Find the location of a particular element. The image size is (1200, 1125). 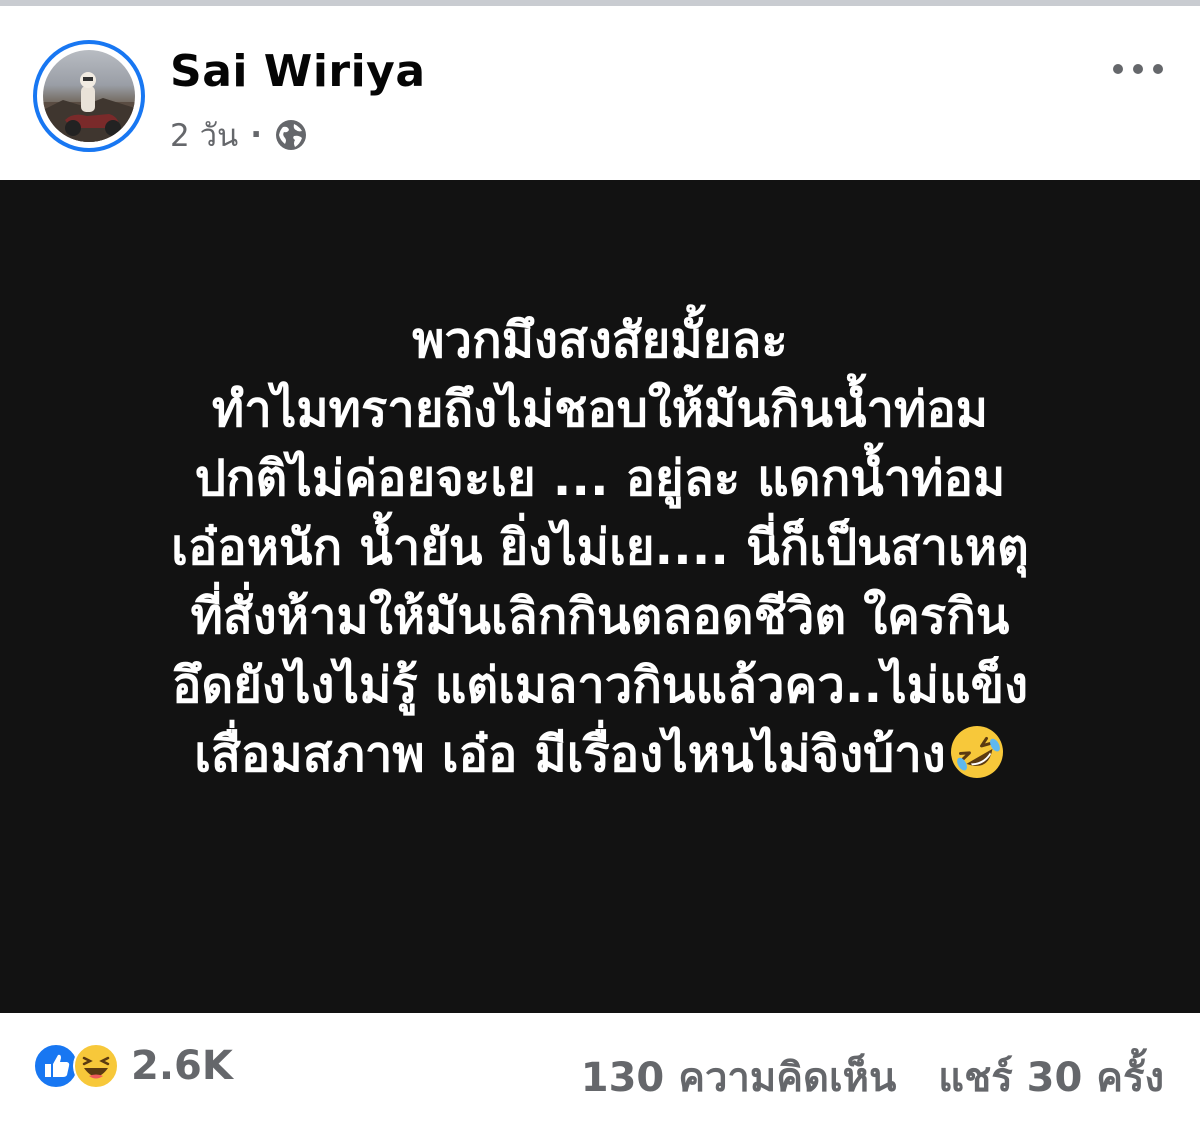

reaction-count: 2.6K is located at coordinates (182, 1066).